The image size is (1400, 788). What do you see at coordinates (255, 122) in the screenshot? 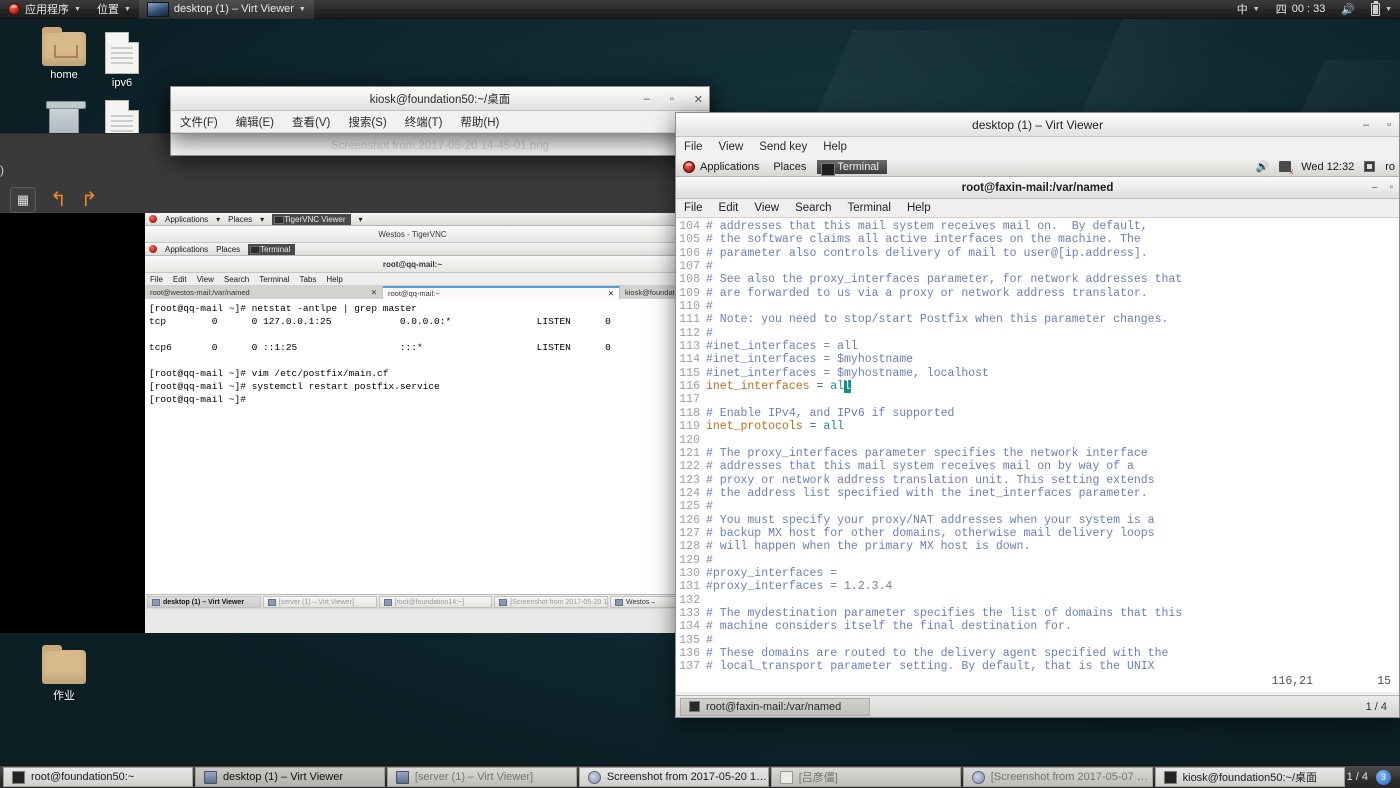
I see `kiosk-menu-edit: 编辑(E)` at bounding box center [255, 122].